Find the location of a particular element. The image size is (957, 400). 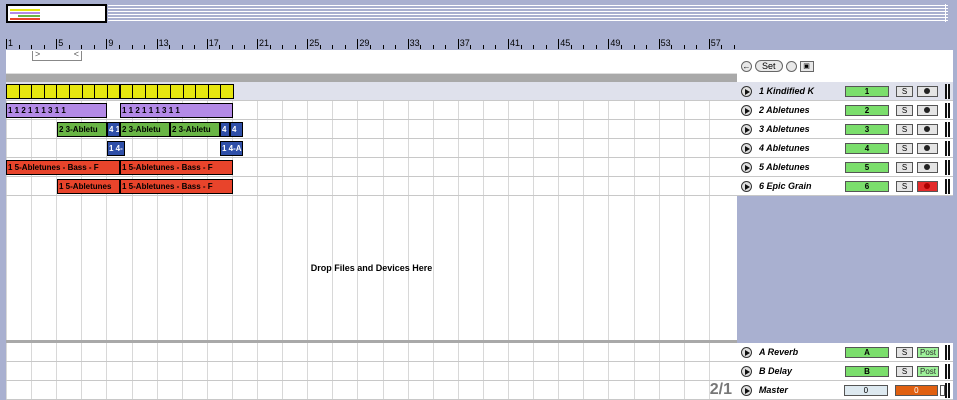

track-name: 5 Abletunes is located at coordinates (800, 167).